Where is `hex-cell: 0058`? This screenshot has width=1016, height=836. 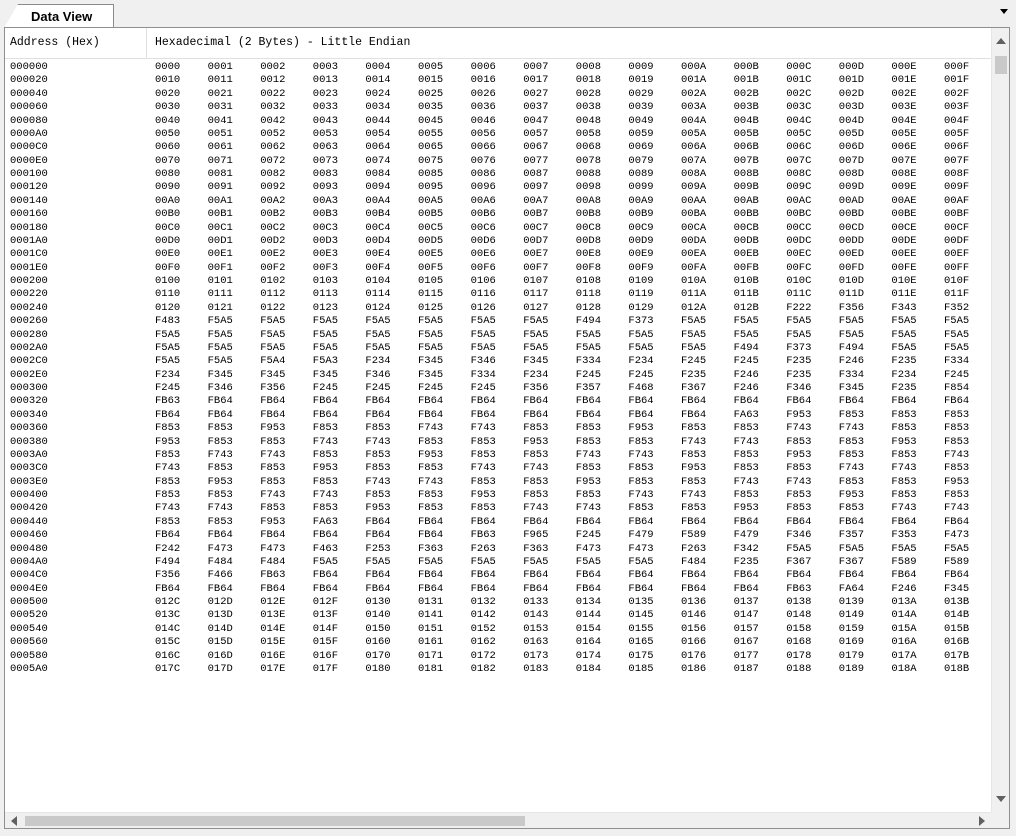
hex-cell: 0058 is located at coordinates (588, 134).